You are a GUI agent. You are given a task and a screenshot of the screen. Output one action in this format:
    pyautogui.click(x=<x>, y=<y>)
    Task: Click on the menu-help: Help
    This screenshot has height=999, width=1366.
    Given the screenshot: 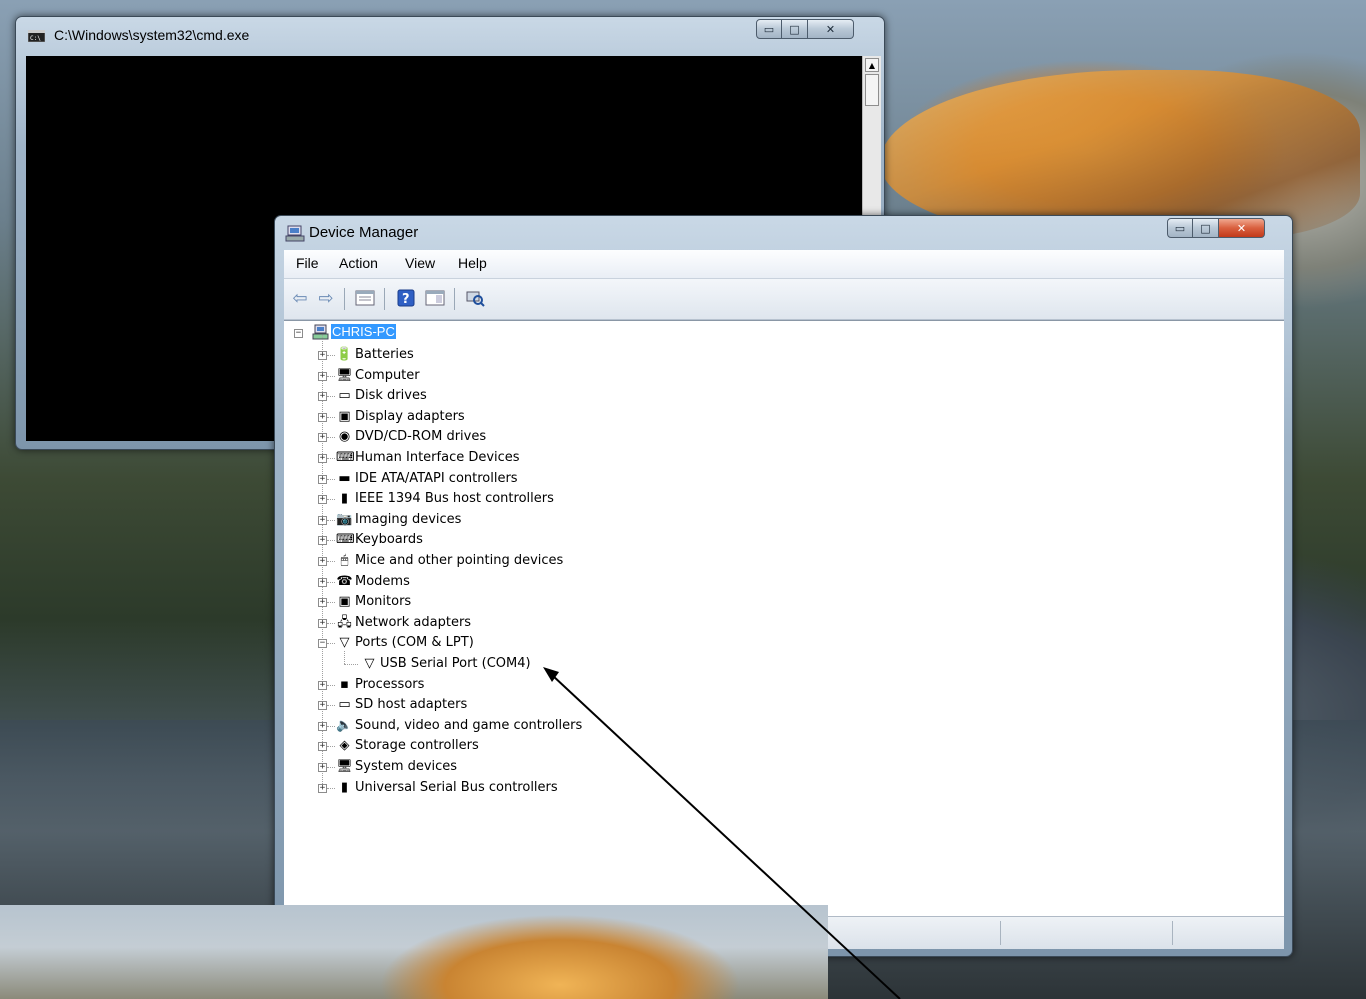 What is the action you would take?
    pyautogui.click(x=472, y=263)
    